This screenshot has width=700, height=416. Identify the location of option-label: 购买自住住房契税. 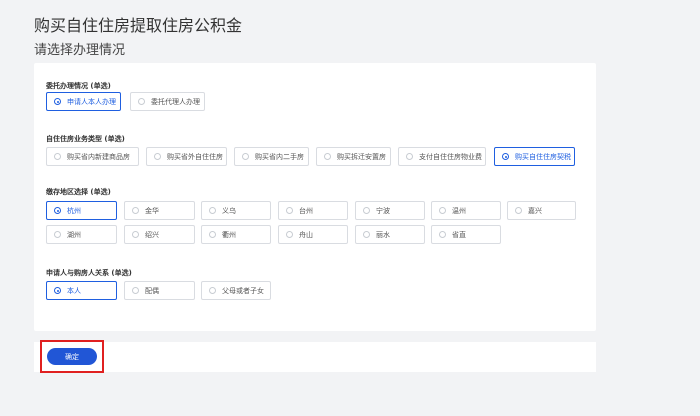
(543, 156).